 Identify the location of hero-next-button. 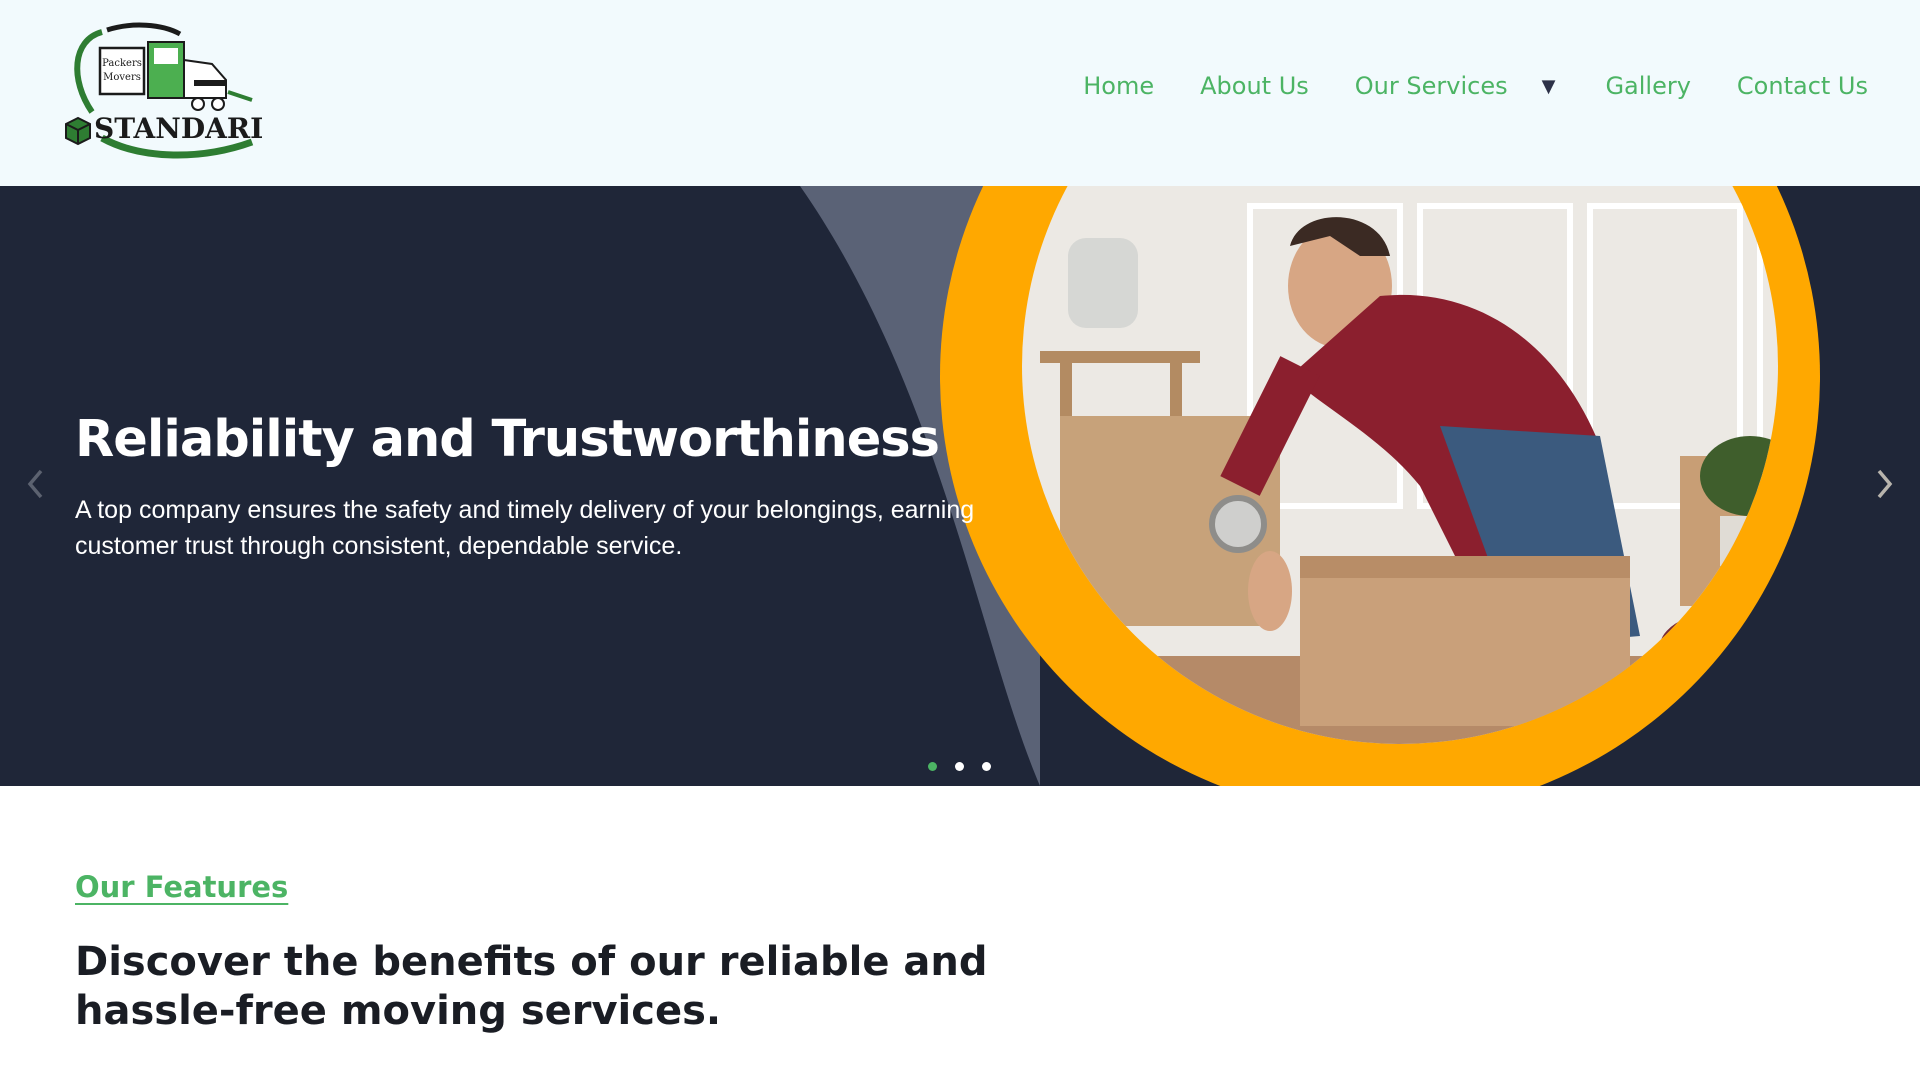
(1885, 484).